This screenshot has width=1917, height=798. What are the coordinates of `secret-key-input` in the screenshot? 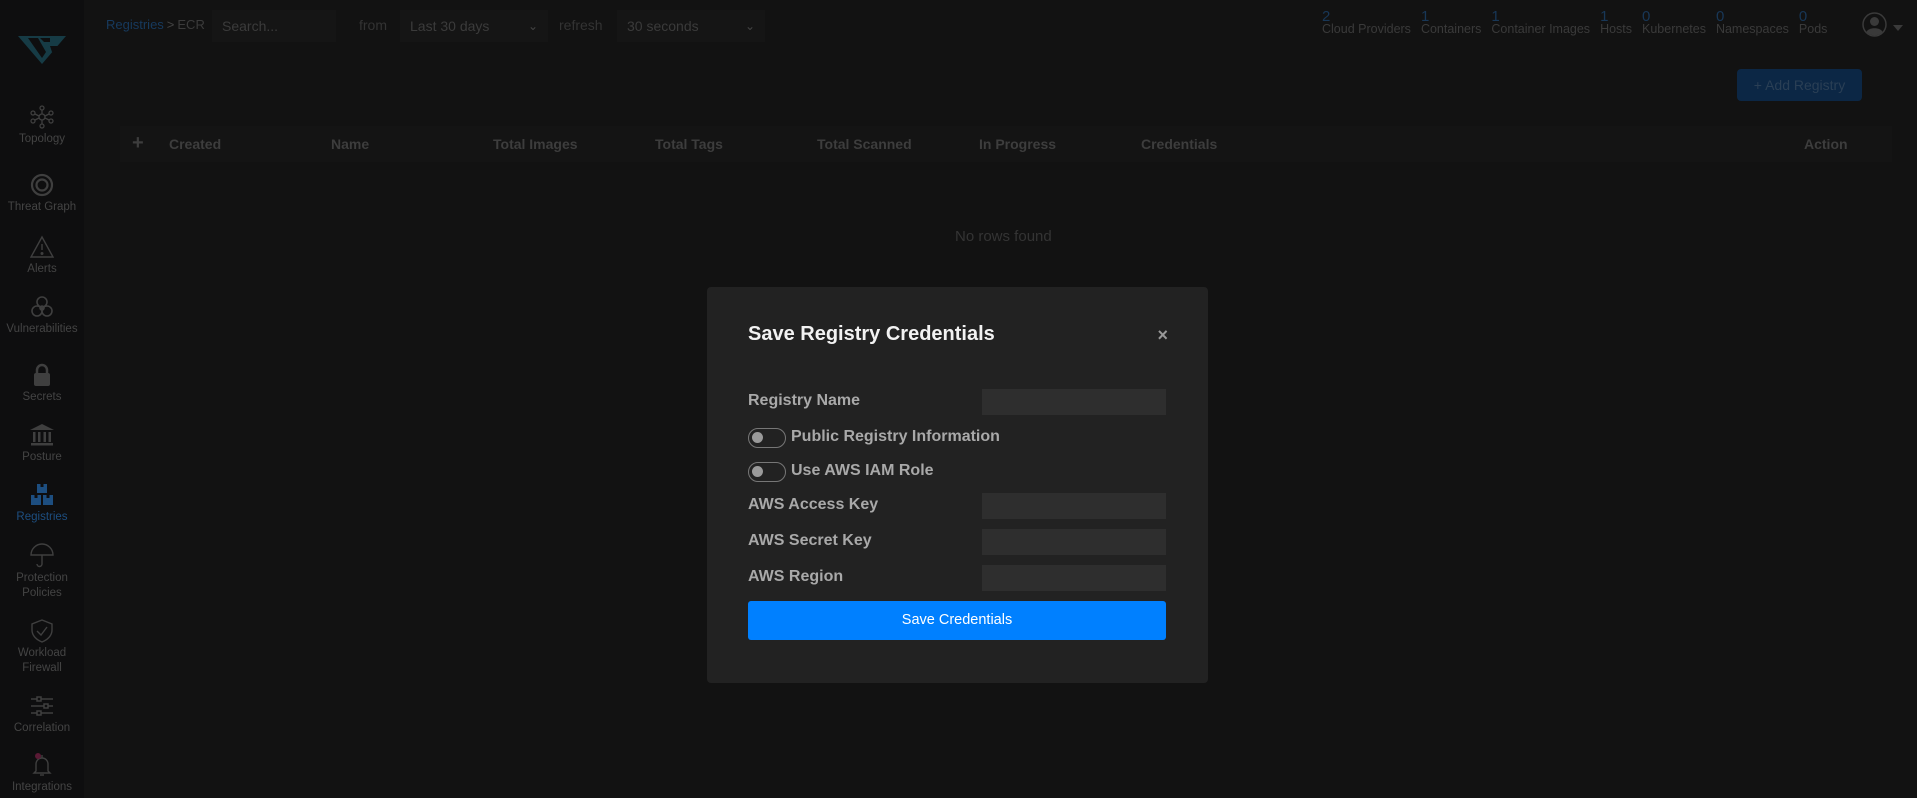 It's located at (1074, 542).